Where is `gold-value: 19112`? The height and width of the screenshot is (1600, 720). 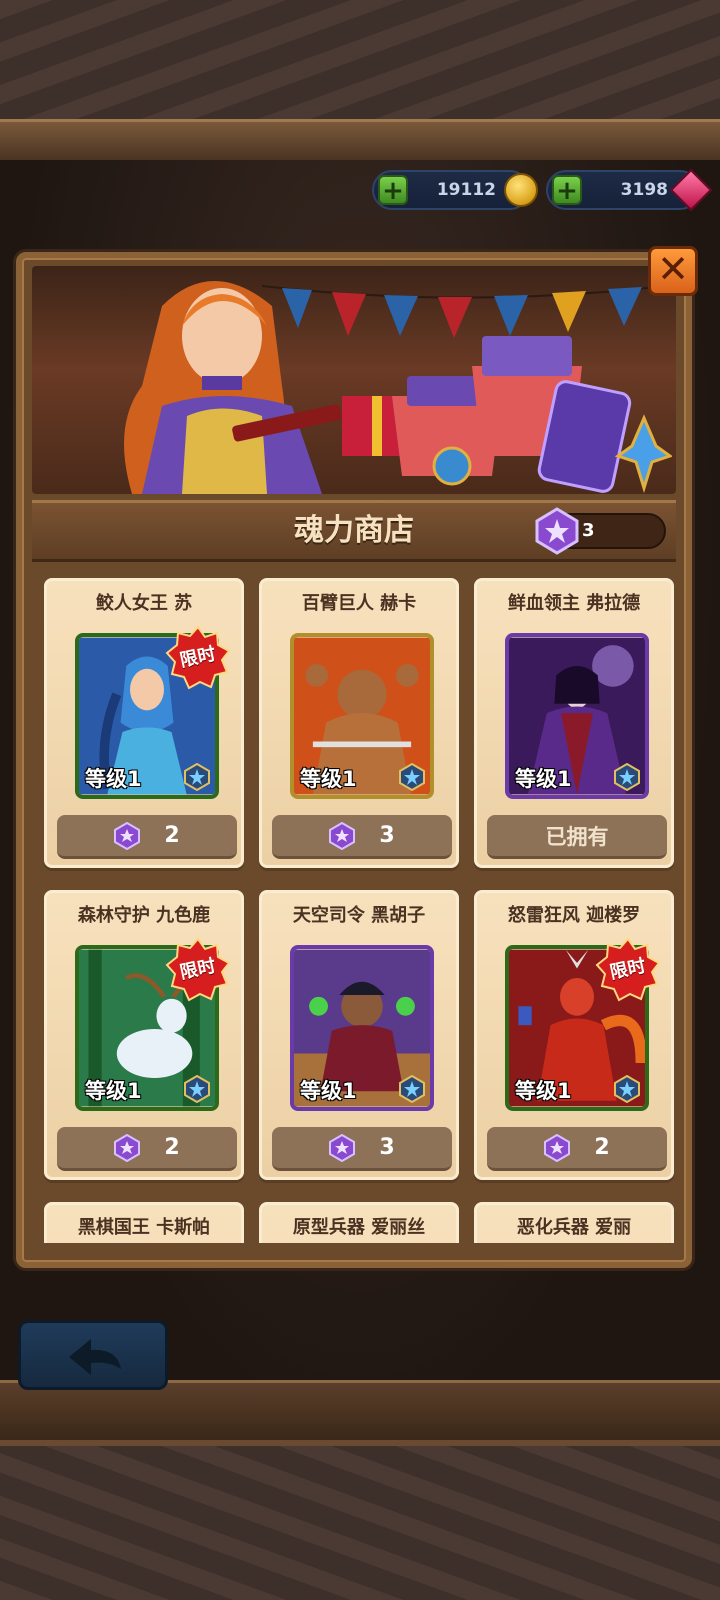 gold-value: 19112 is located at coordinates (466, 190).